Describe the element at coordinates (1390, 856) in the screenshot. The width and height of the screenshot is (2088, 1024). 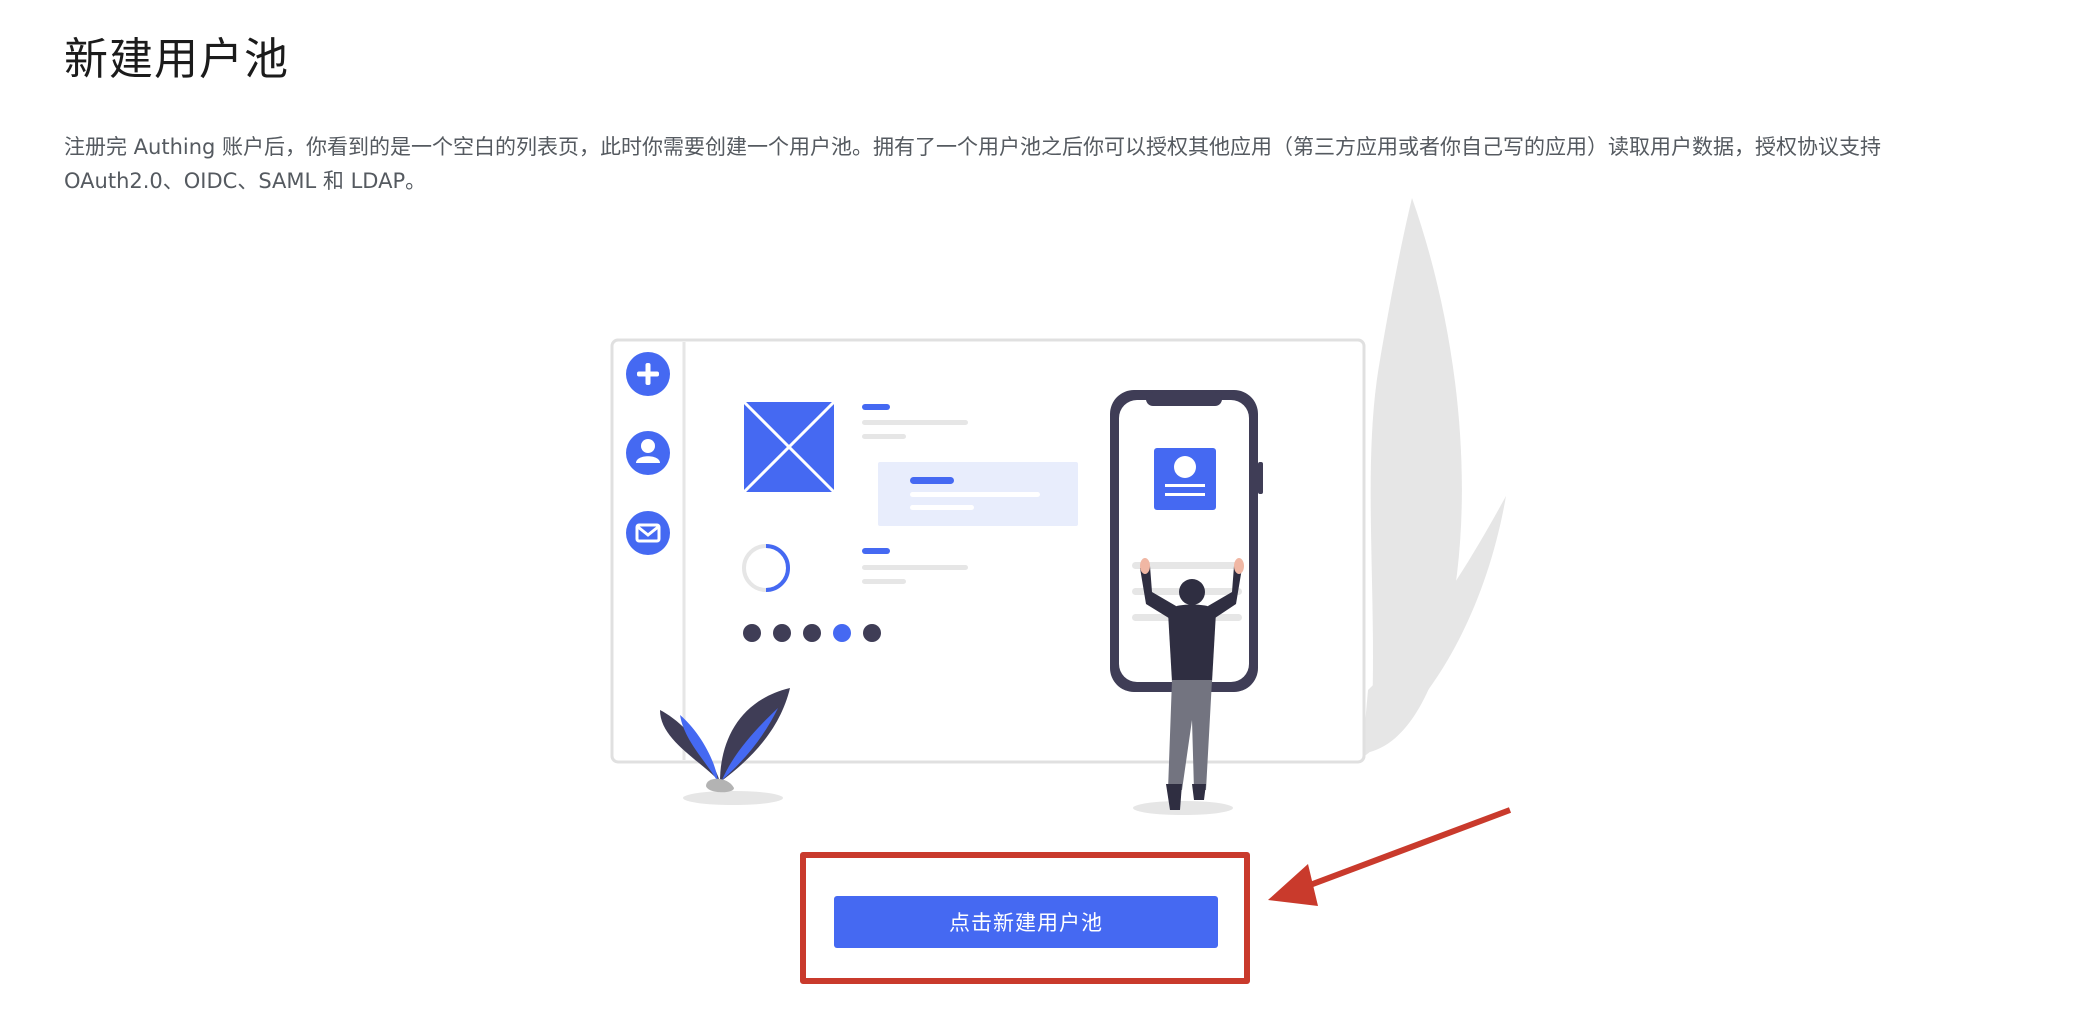
I see `red-arrow-icon` at that location.